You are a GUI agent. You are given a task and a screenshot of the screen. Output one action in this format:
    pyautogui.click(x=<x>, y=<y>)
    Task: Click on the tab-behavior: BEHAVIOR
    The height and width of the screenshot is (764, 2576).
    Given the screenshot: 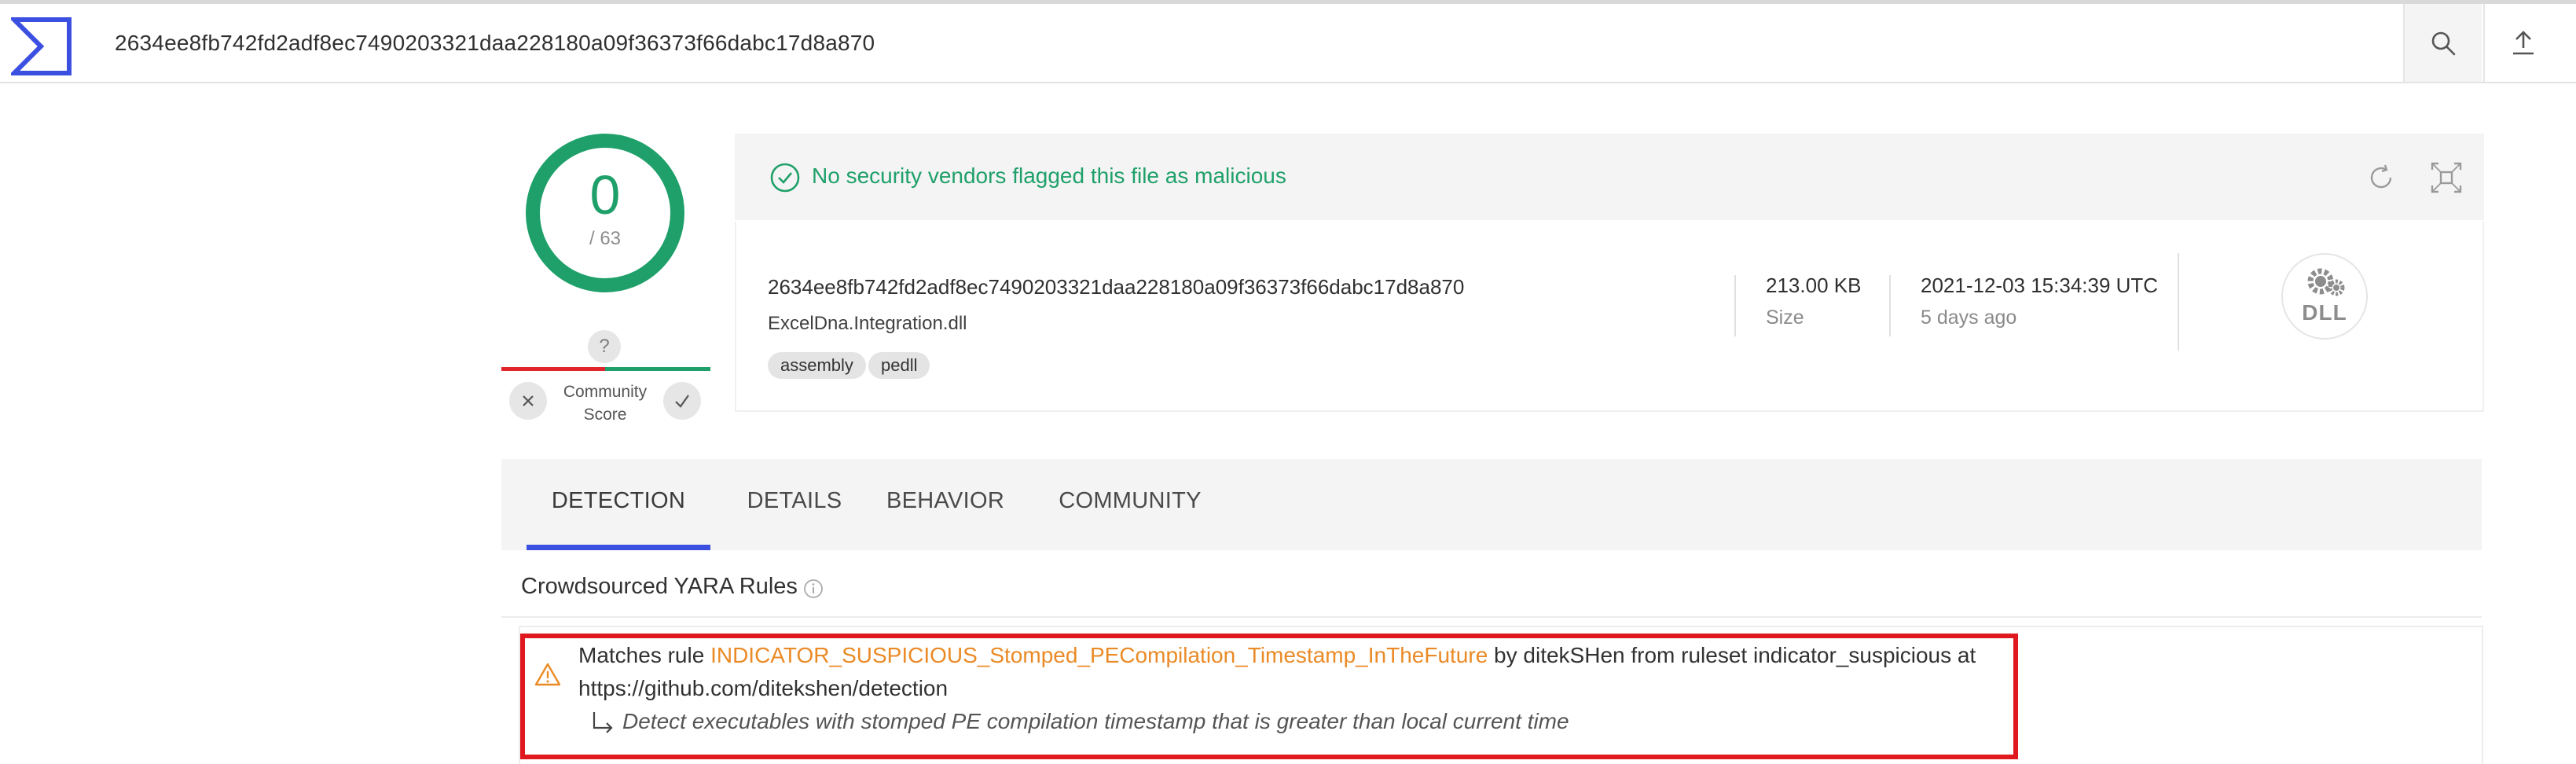 What is the action you would take?
    pyautogui.click(x=945, y=504)
    